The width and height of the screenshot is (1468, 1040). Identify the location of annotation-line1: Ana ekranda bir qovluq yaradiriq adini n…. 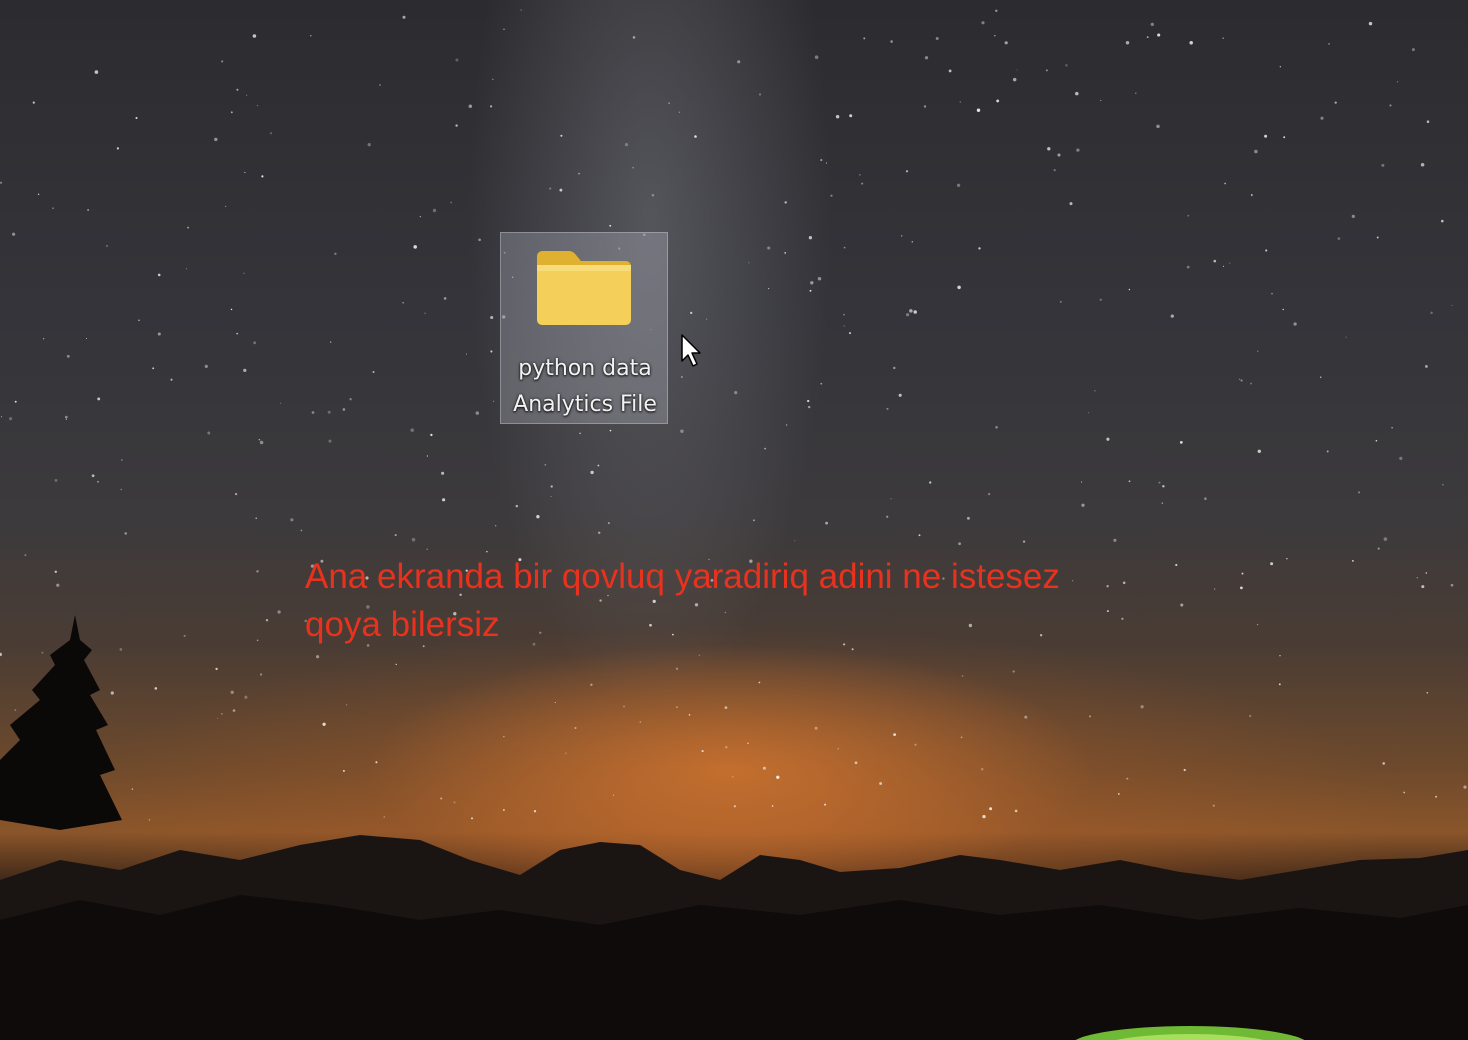
(682, 576).